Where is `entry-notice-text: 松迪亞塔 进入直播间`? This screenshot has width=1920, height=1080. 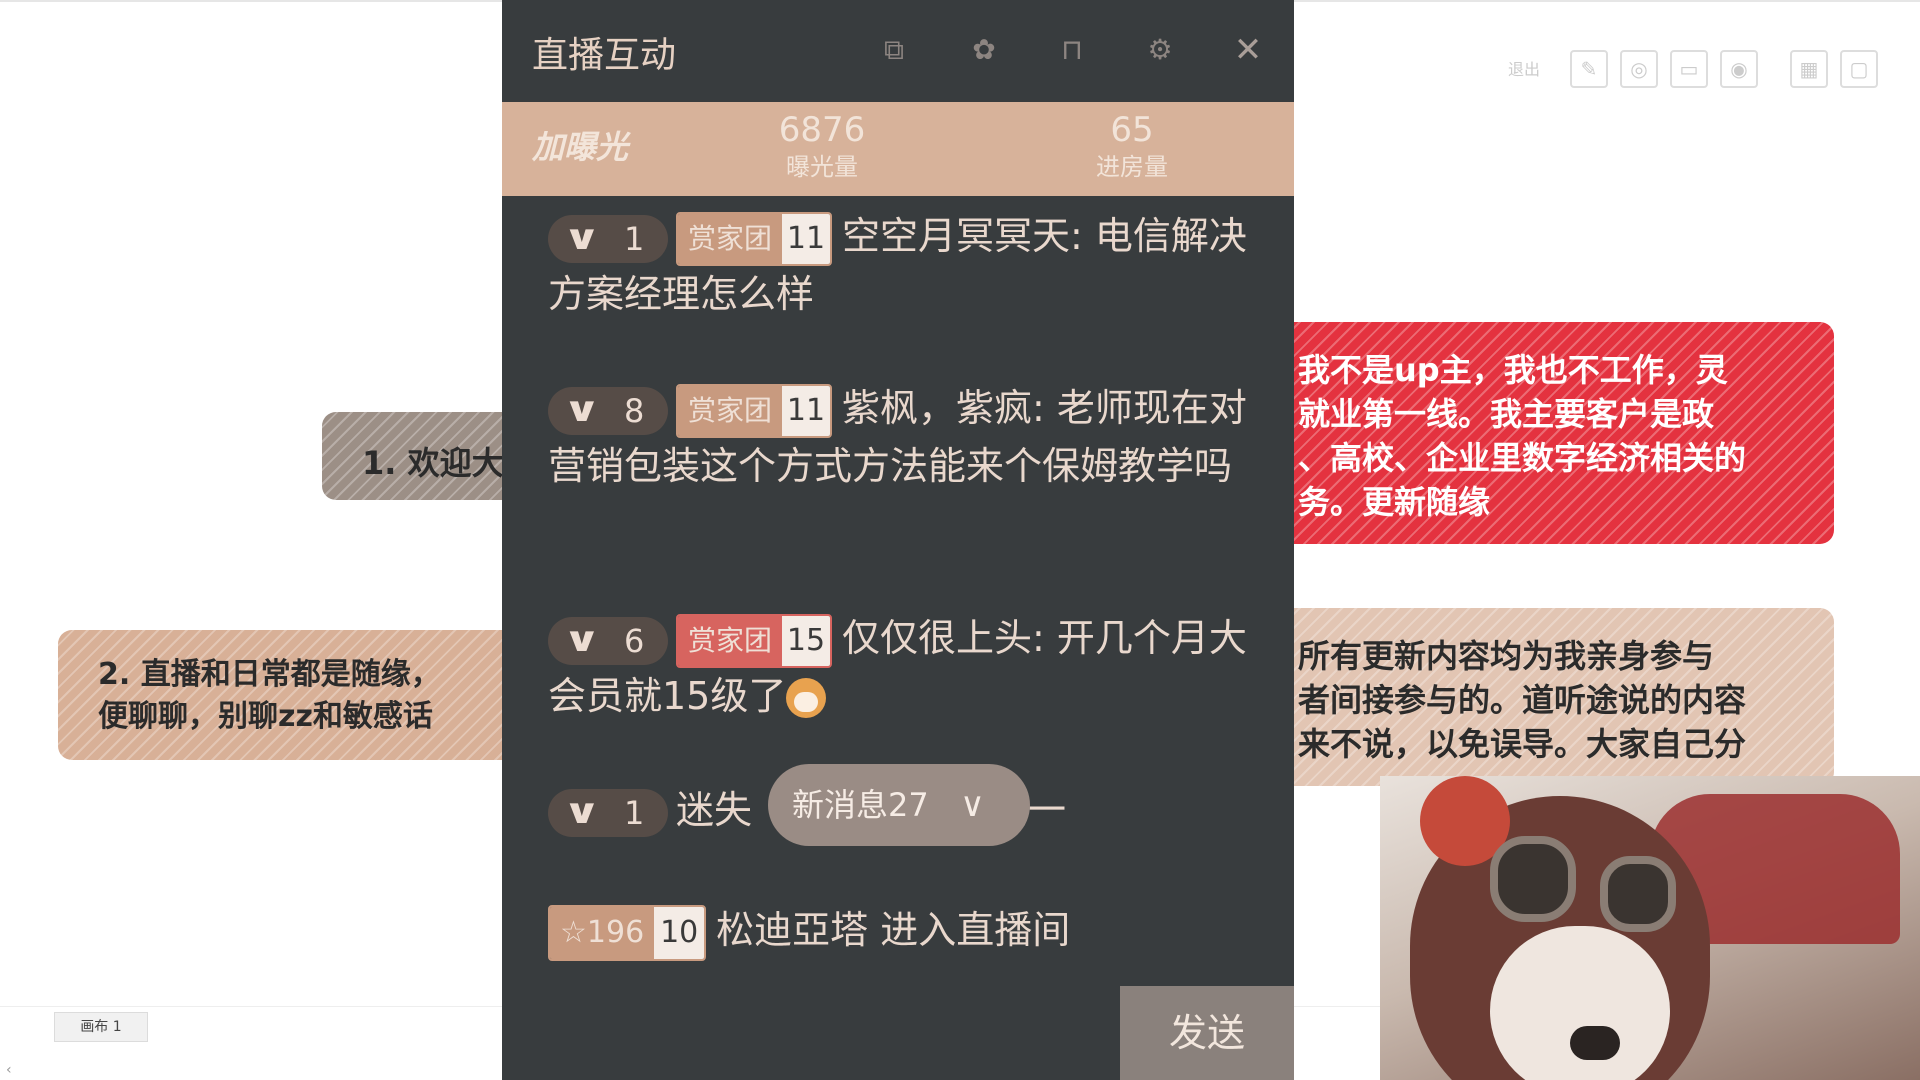
entry-notice-text: 松迪亞塔 进入直播间 is located at coordinates (893, 930).